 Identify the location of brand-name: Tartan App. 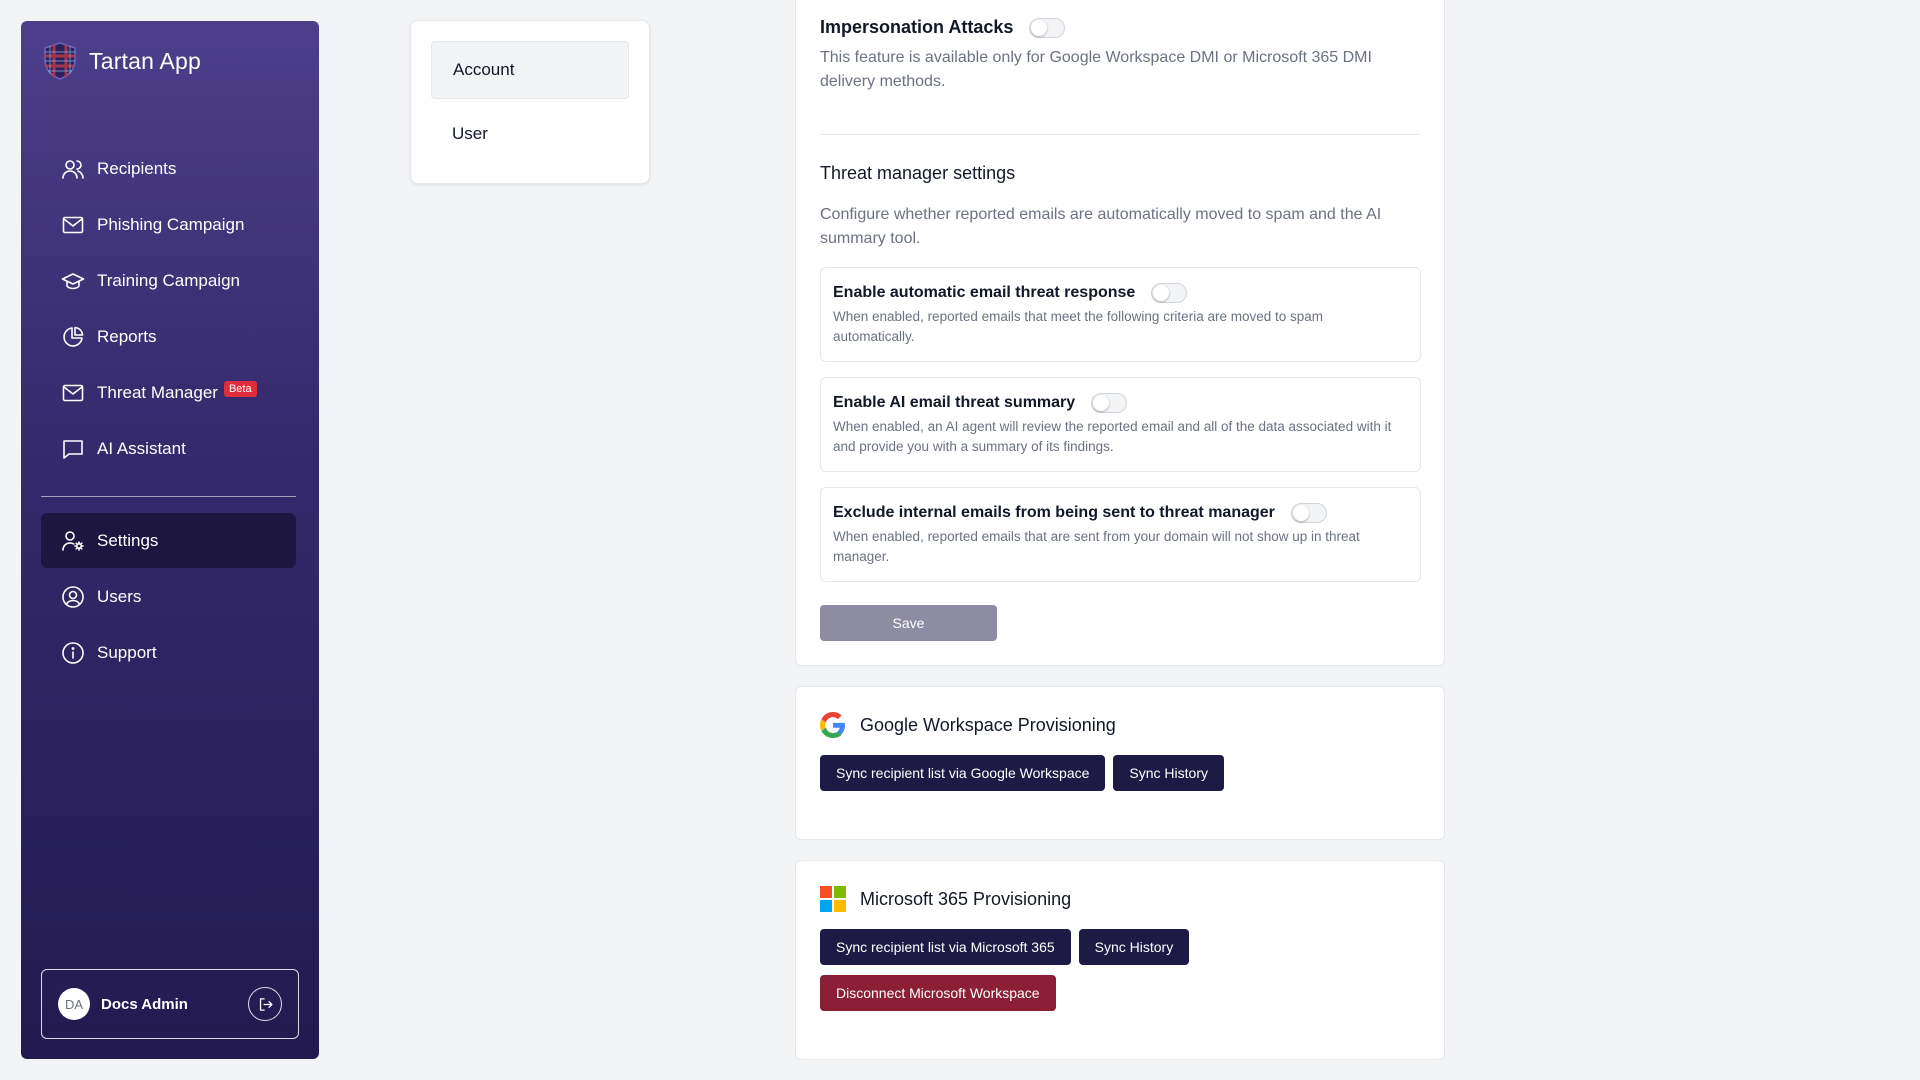
(145, 60).